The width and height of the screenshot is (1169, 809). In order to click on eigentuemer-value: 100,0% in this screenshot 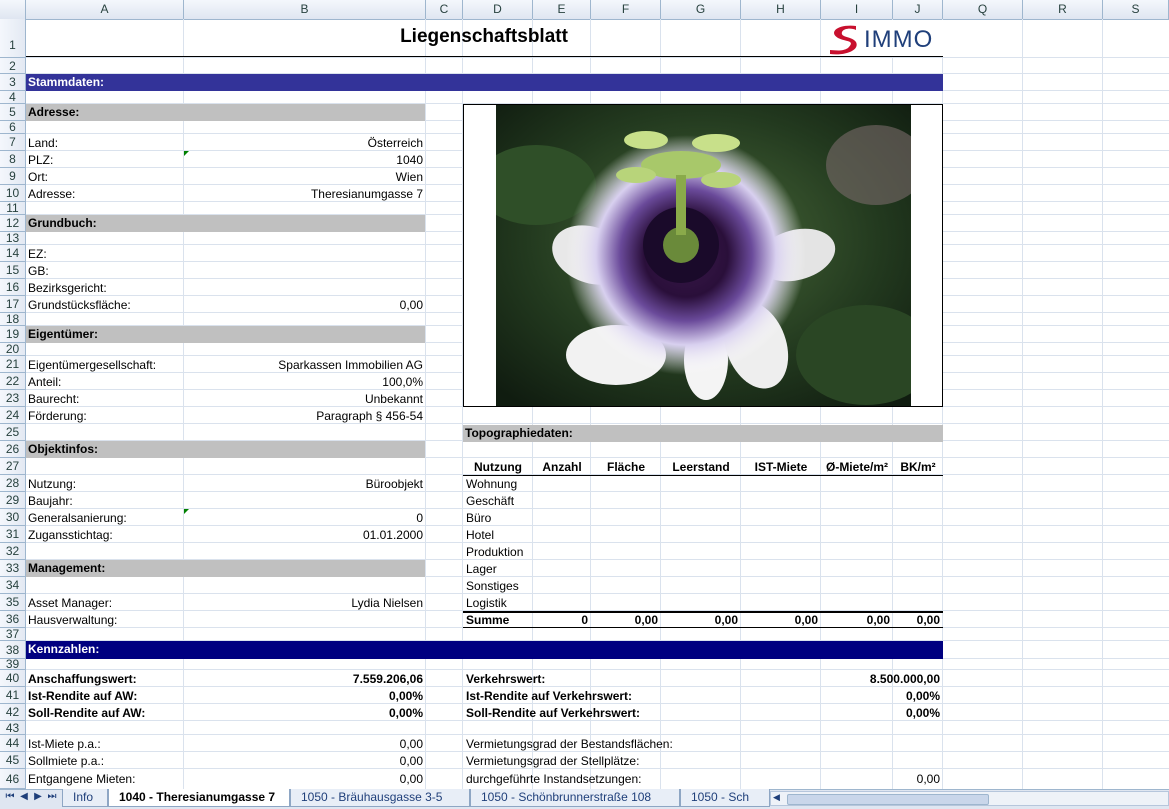, I will do `click(303, 382)`.